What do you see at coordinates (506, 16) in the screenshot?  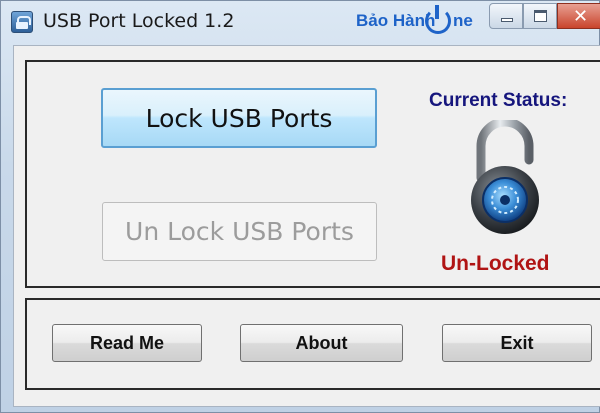 I see `minimize-button` at bounding box center [506, 16].